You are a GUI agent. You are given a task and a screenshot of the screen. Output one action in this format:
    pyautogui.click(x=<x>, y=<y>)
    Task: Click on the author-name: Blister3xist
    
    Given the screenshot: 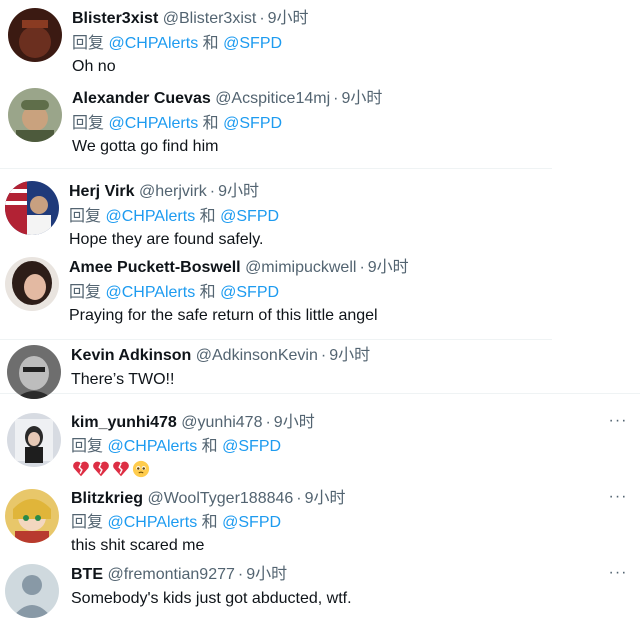 What is the action you would take?
    pyautogui.click(x=115, y=18)
    